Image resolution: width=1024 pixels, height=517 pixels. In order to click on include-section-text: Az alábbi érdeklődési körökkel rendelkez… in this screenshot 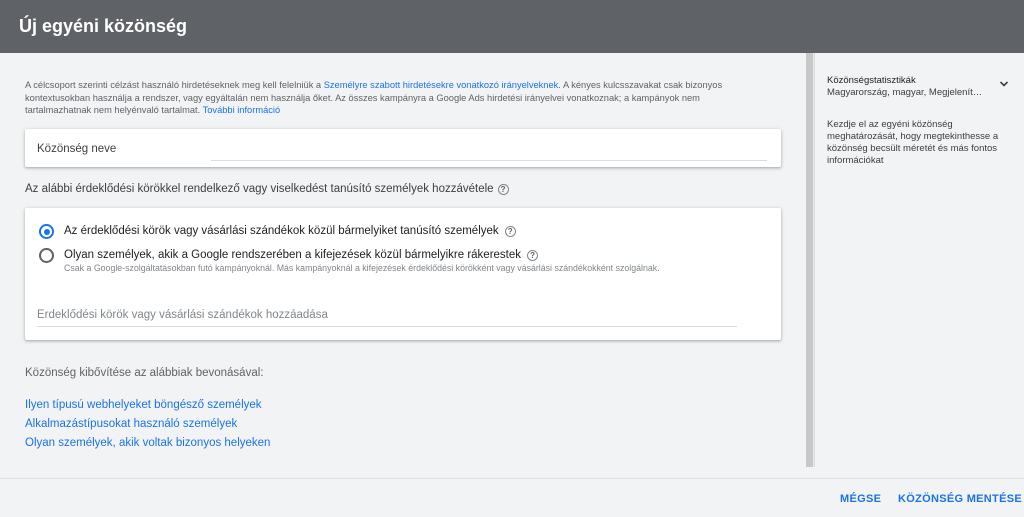, I will do `click(259, 189)`.